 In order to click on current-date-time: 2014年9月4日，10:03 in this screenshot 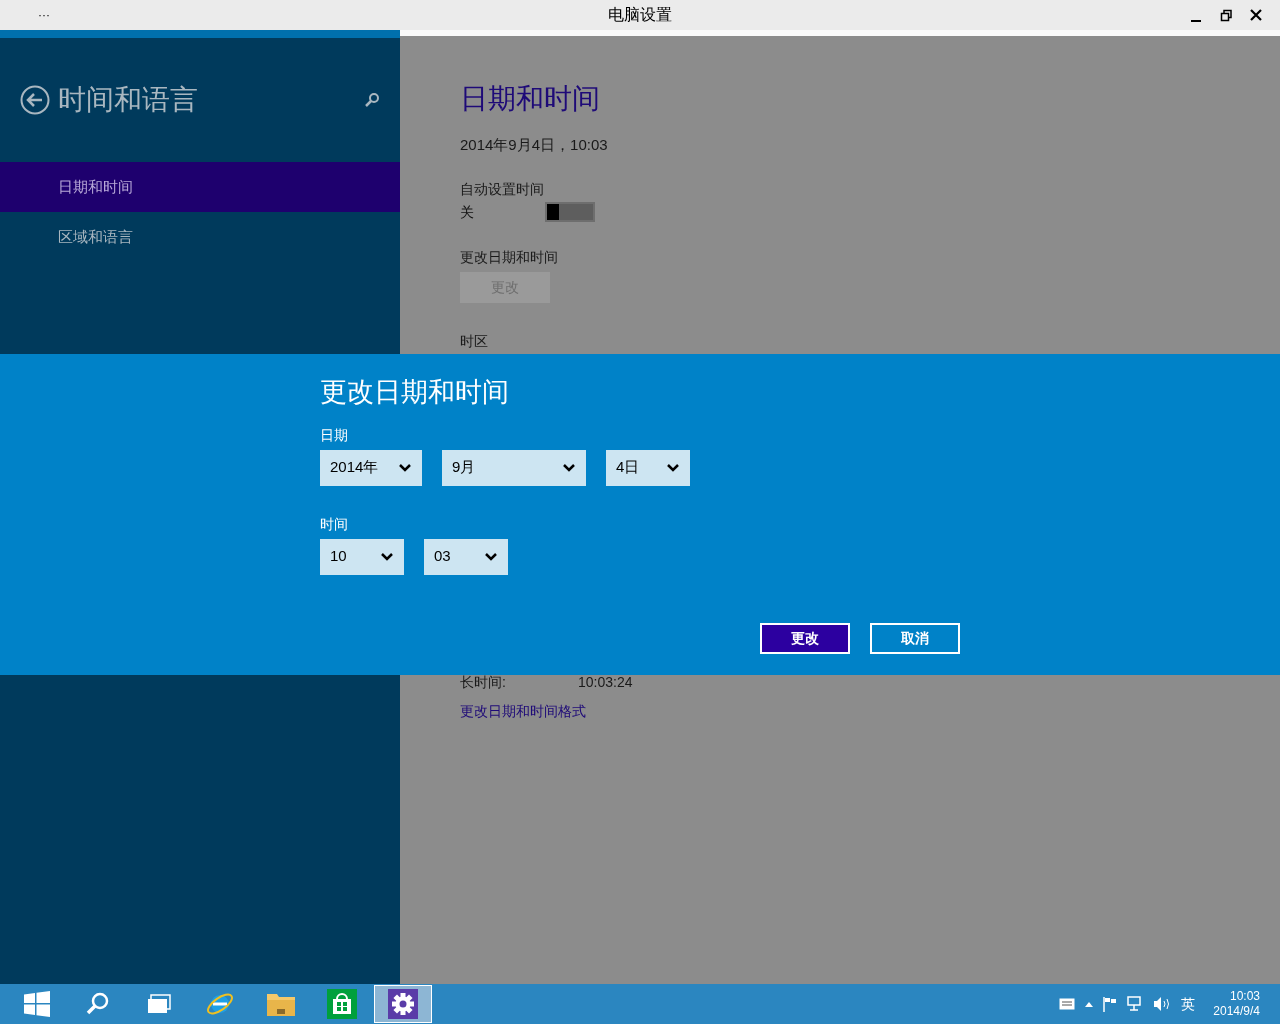, I will do `click(534, 145)`.